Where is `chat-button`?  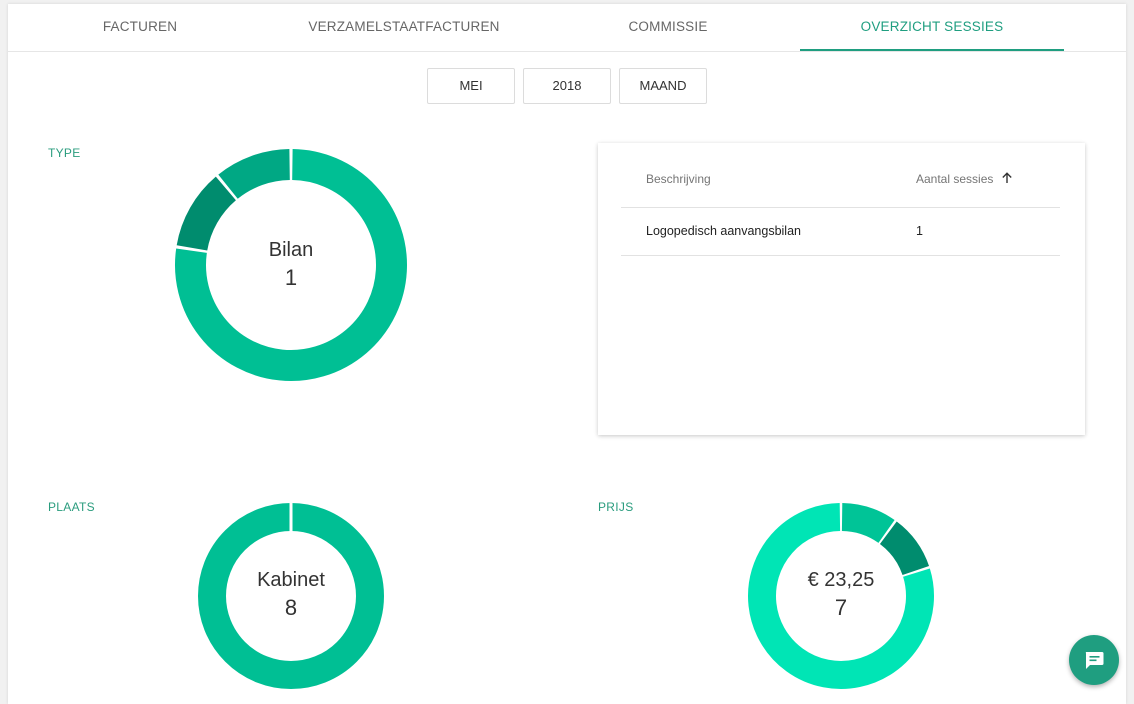 chat-button is located at coordinates (1094, 660).